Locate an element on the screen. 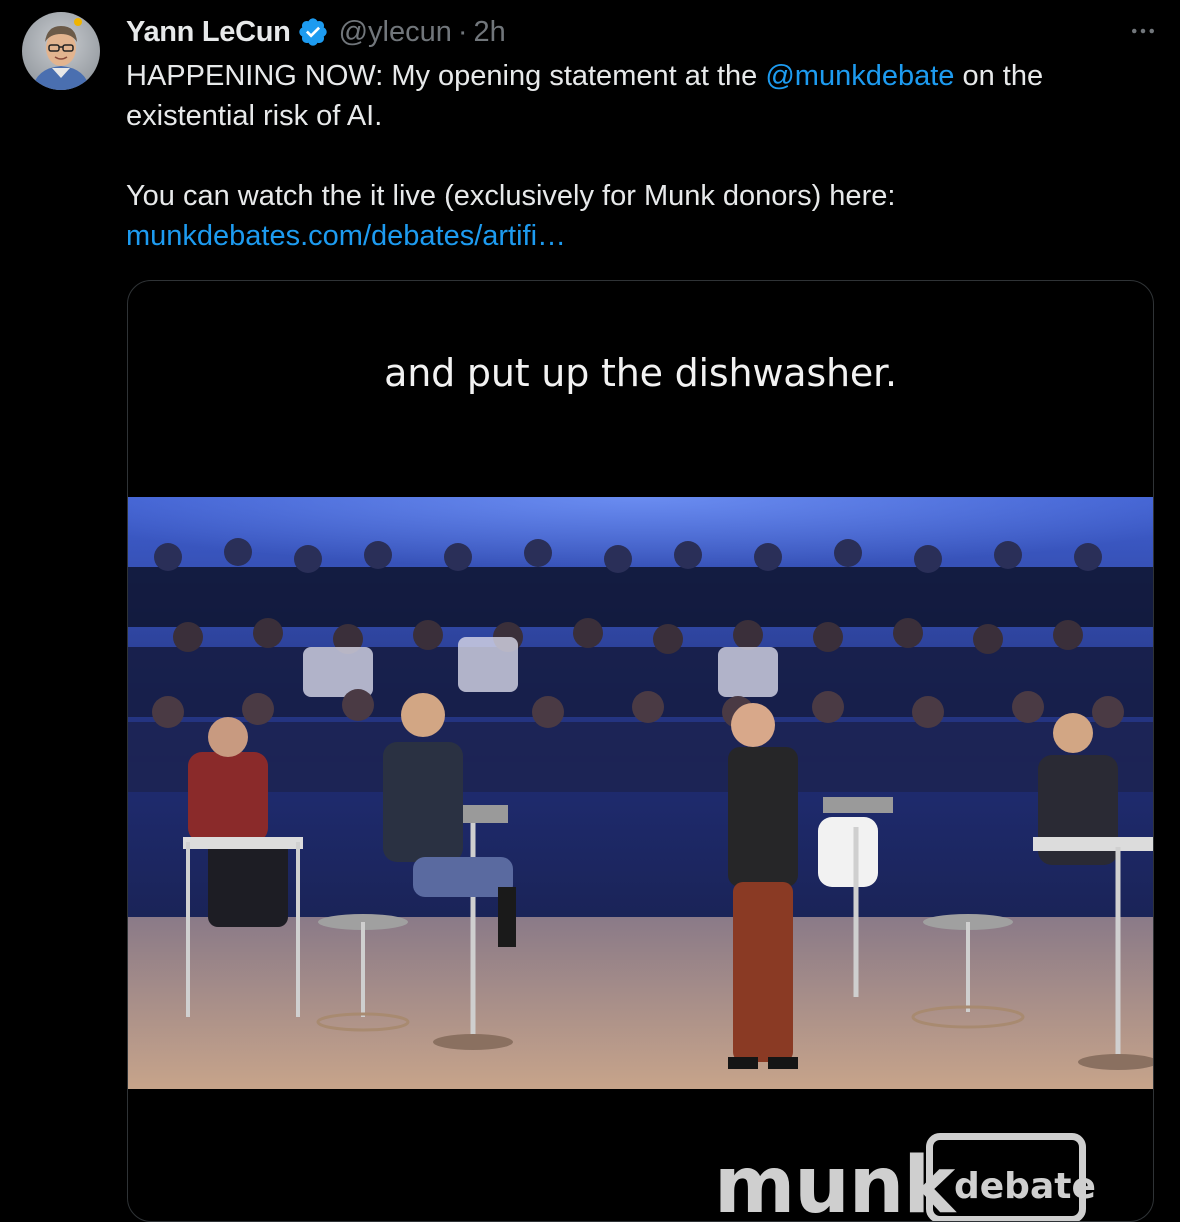 The width and height of the screenshot is (1180, 1222). tweet-timestamp: 2h is located at coordinates (490, 32).